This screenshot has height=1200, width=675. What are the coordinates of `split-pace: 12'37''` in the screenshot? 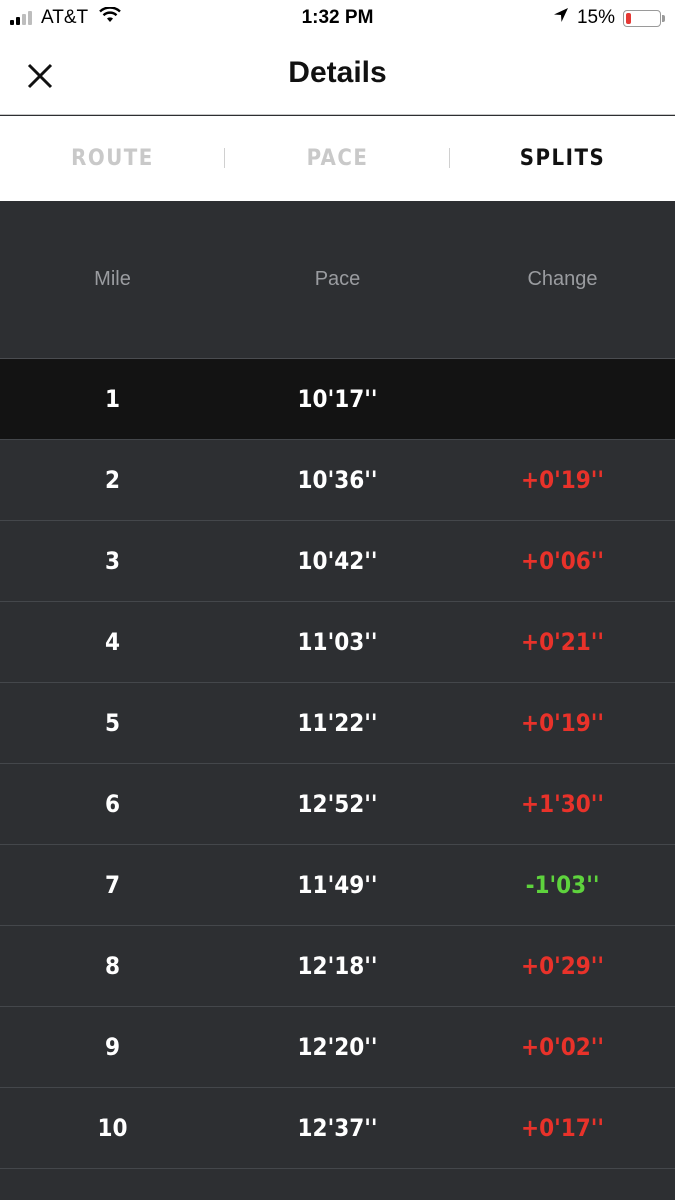 It's located at (337, 1128).